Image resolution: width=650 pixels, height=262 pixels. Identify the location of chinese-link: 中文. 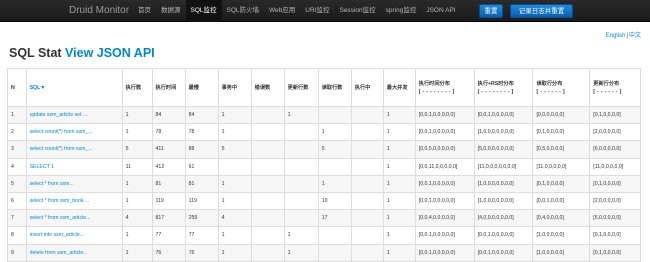
(635, 36).